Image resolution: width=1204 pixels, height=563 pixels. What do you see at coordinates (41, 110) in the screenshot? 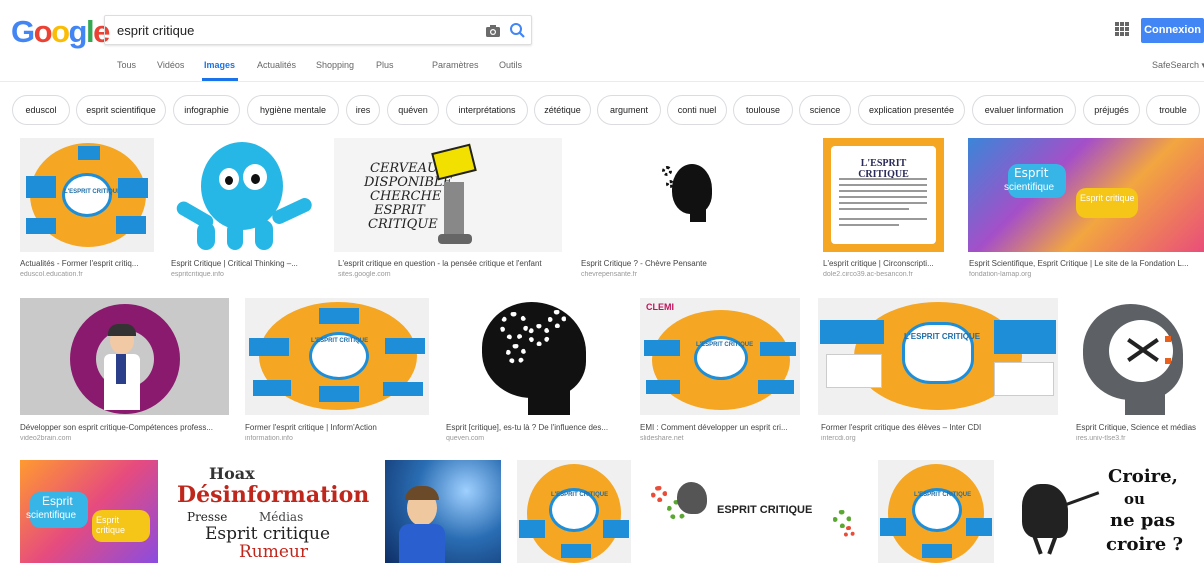
I see `chip: eduscol` at bounding box center [41, 110].